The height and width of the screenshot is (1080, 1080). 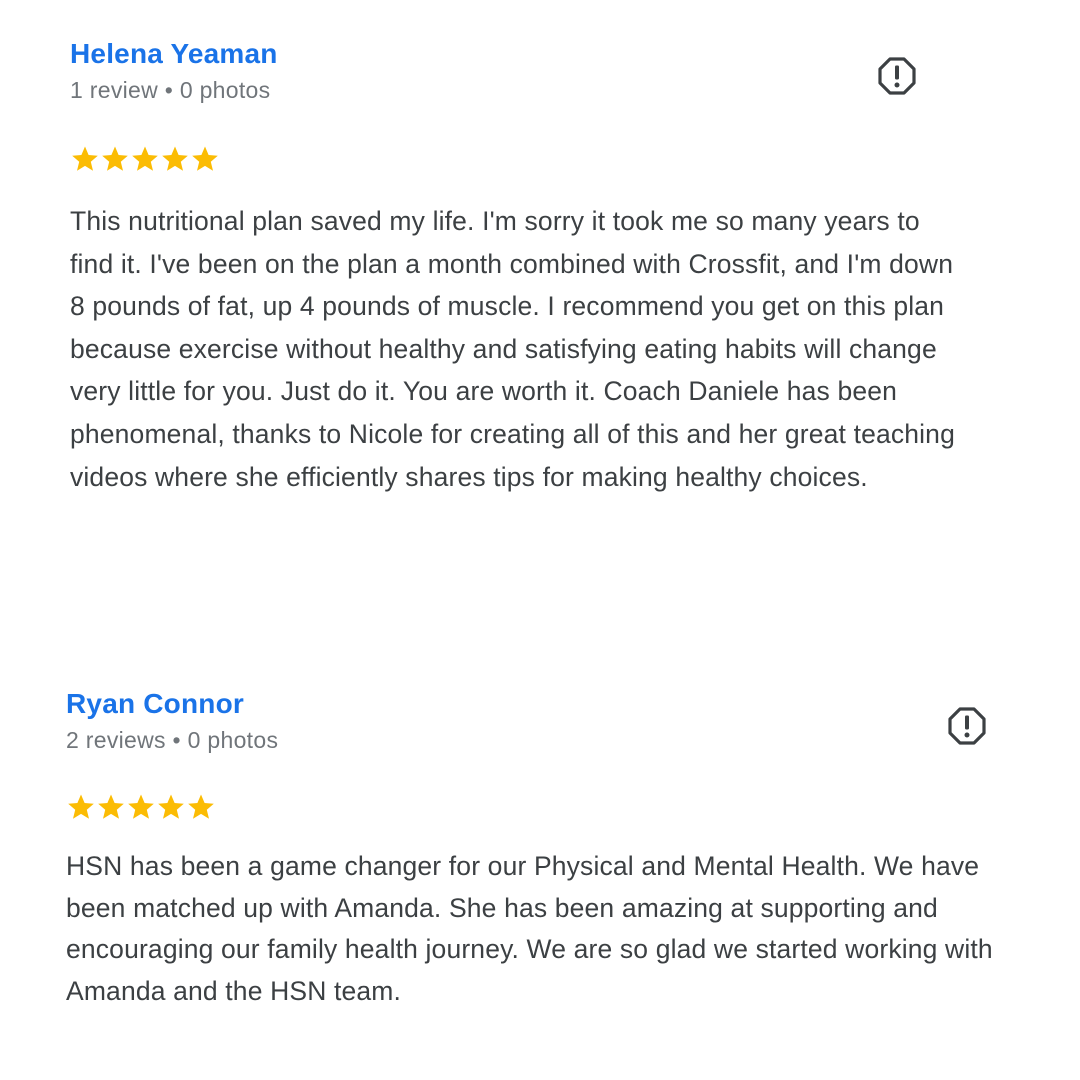 I want to click on reviewer-meta: 2 reviews • 0 photos, so click(x=536, y=740).